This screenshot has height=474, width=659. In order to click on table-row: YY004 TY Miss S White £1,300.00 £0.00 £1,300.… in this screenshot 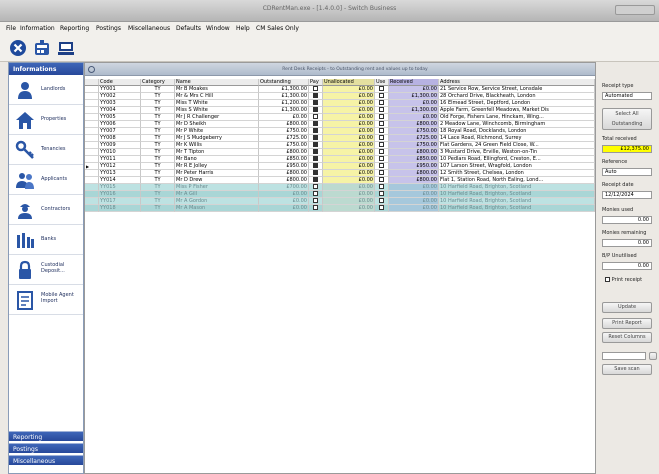, I will do `click(340, 110)`.